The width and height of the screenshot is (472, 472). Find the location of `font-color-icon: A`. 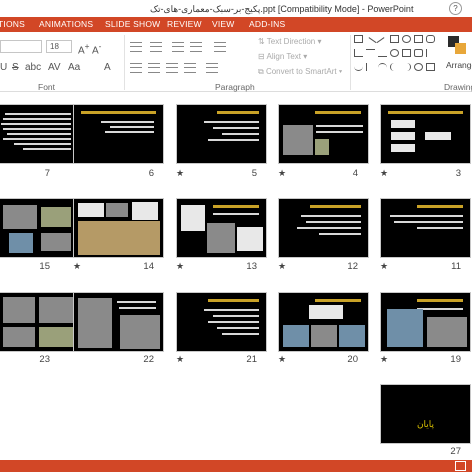

font-color-icon: A is located at coordinates (107, 67).